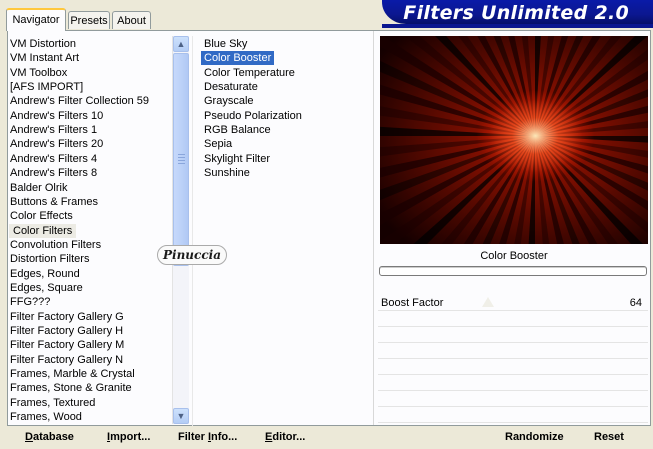 This screenshot has height=449, width=653. What do you see at coordinates (79, 101) in the screenshot?
I see `category-item: Andrew's Filter Collection 59` at bounding box center [79, 101].